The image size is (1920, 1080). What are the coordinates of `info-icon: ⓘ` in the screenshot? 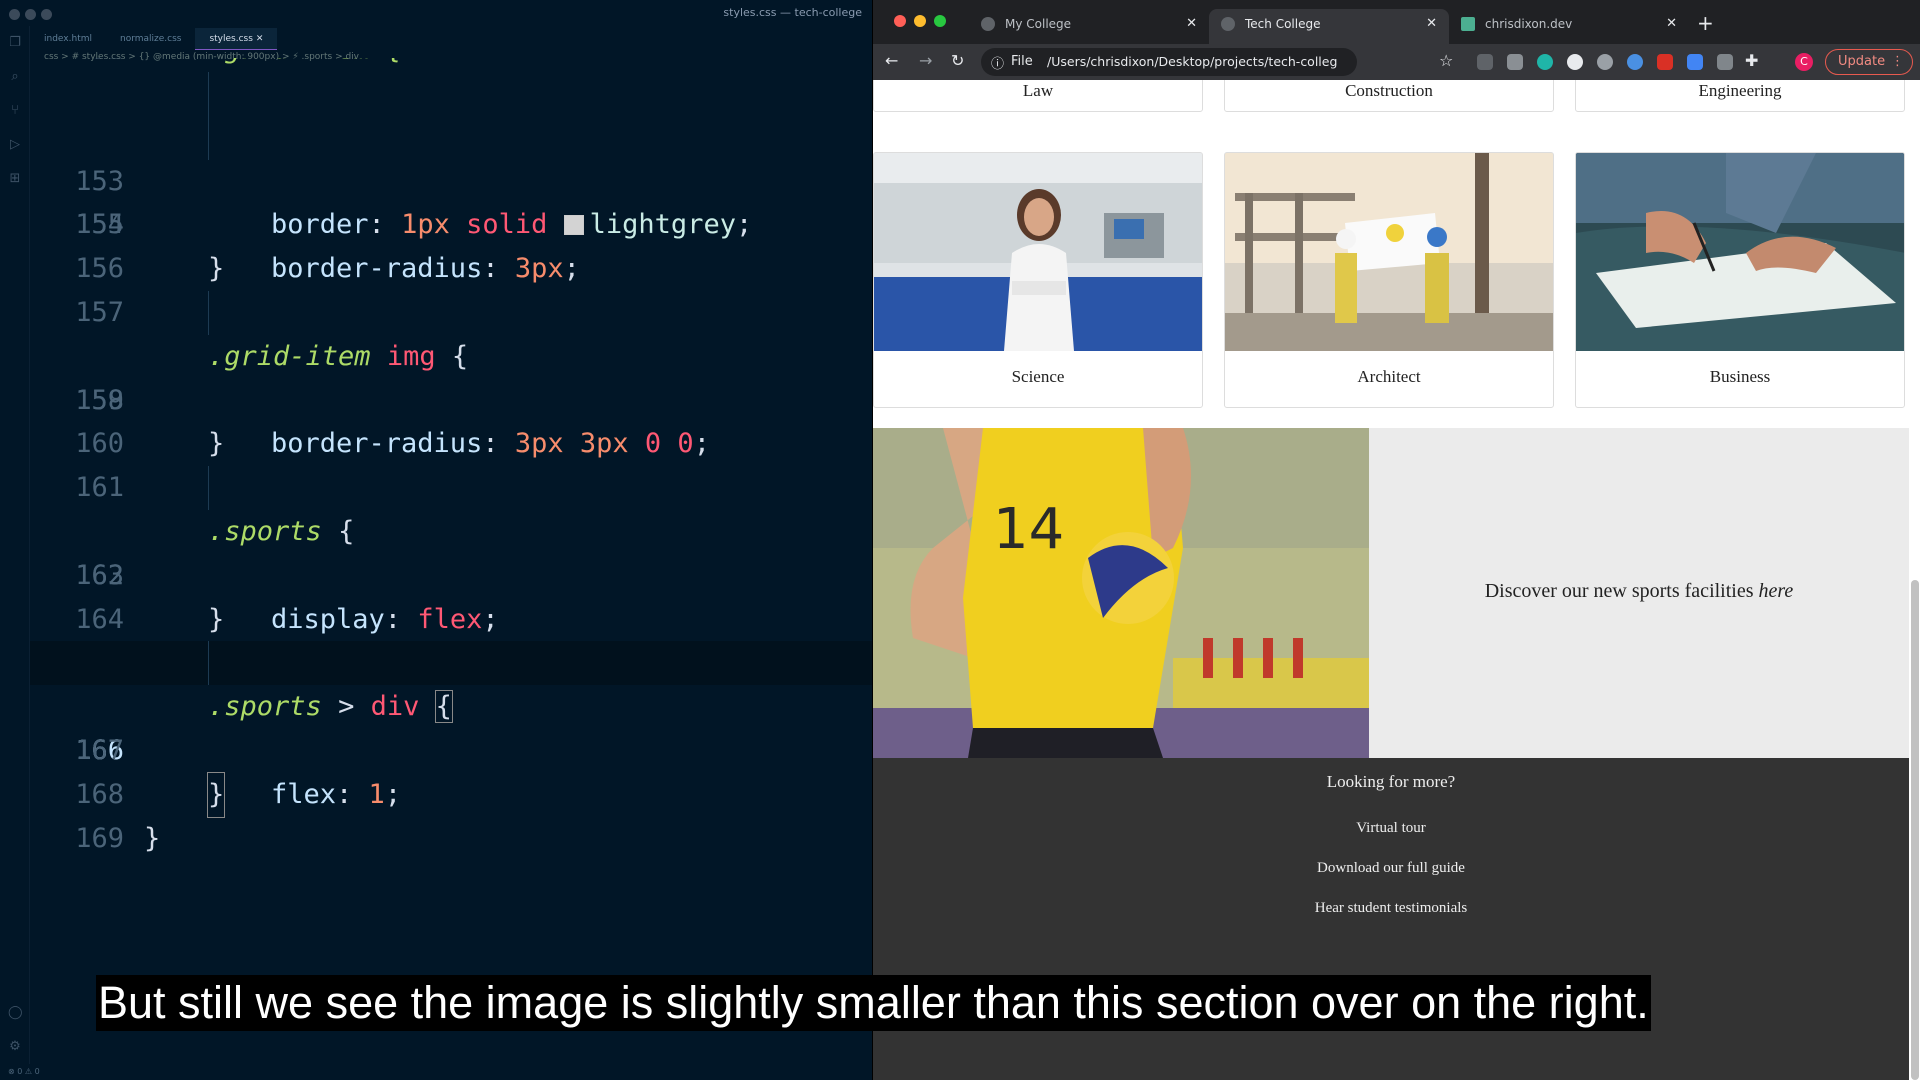 It's located at (997, 62).